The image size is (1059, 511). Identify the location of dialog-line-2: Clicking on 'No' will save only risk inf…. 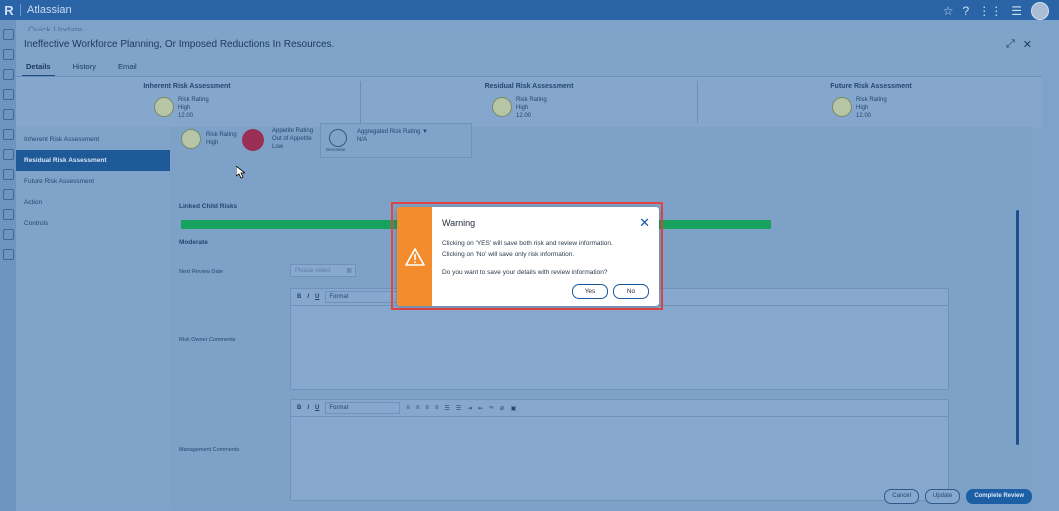
(508, 254).